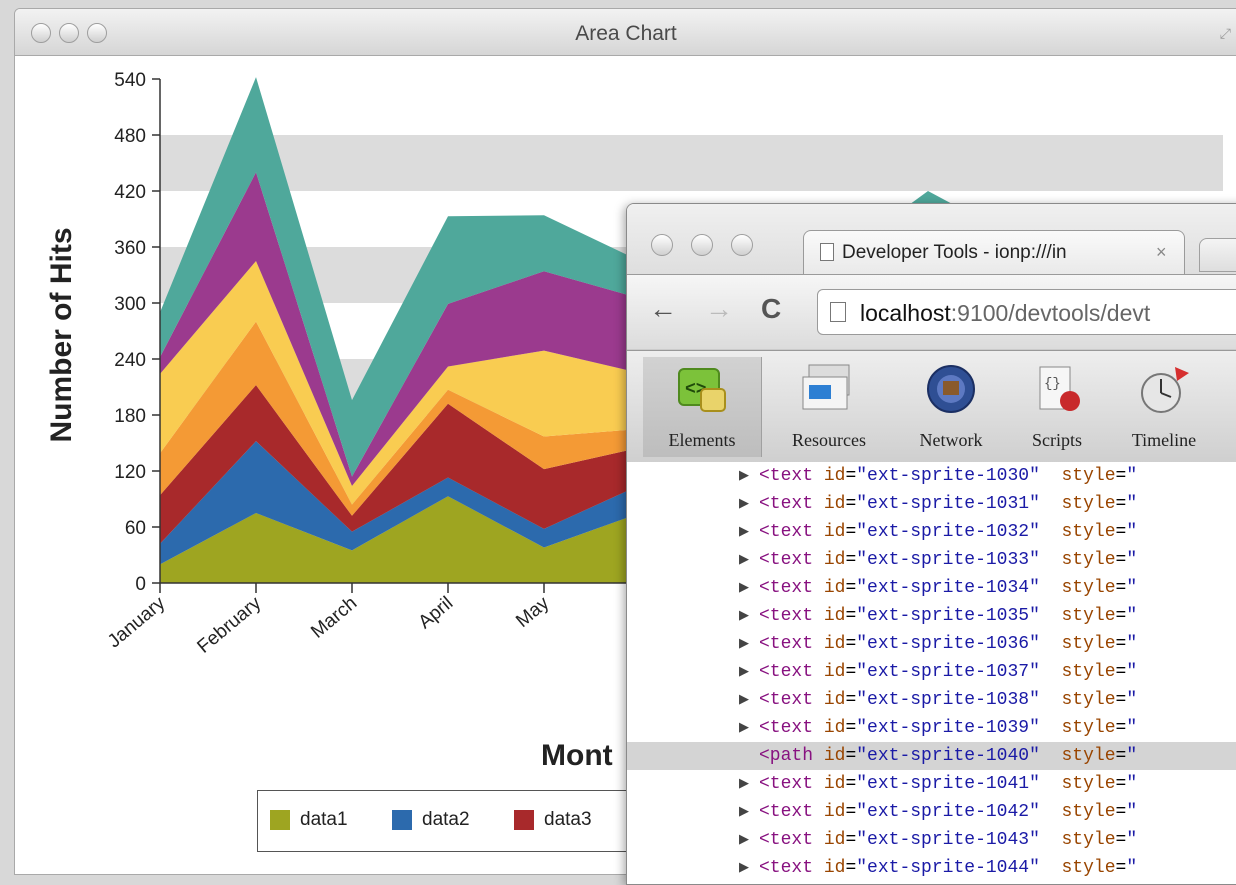 This screenshot has height=885, width=1236. Describe the element at coordinates (948, 588) in the screenshot. I see `dom-node-markup: <text id="ext-sprite-1034" style="` at that location.